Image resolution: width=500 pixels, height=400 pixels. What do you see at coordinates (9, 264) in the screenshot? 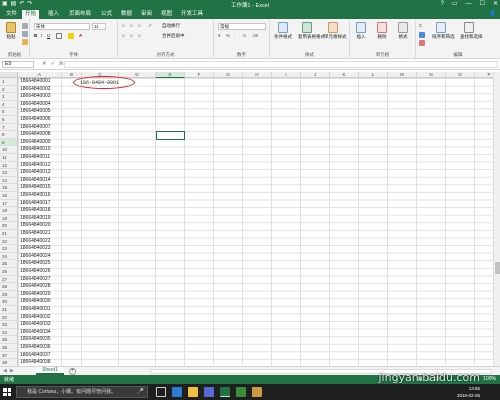
I see `row-header: 25` at bounding box center [9, 264].